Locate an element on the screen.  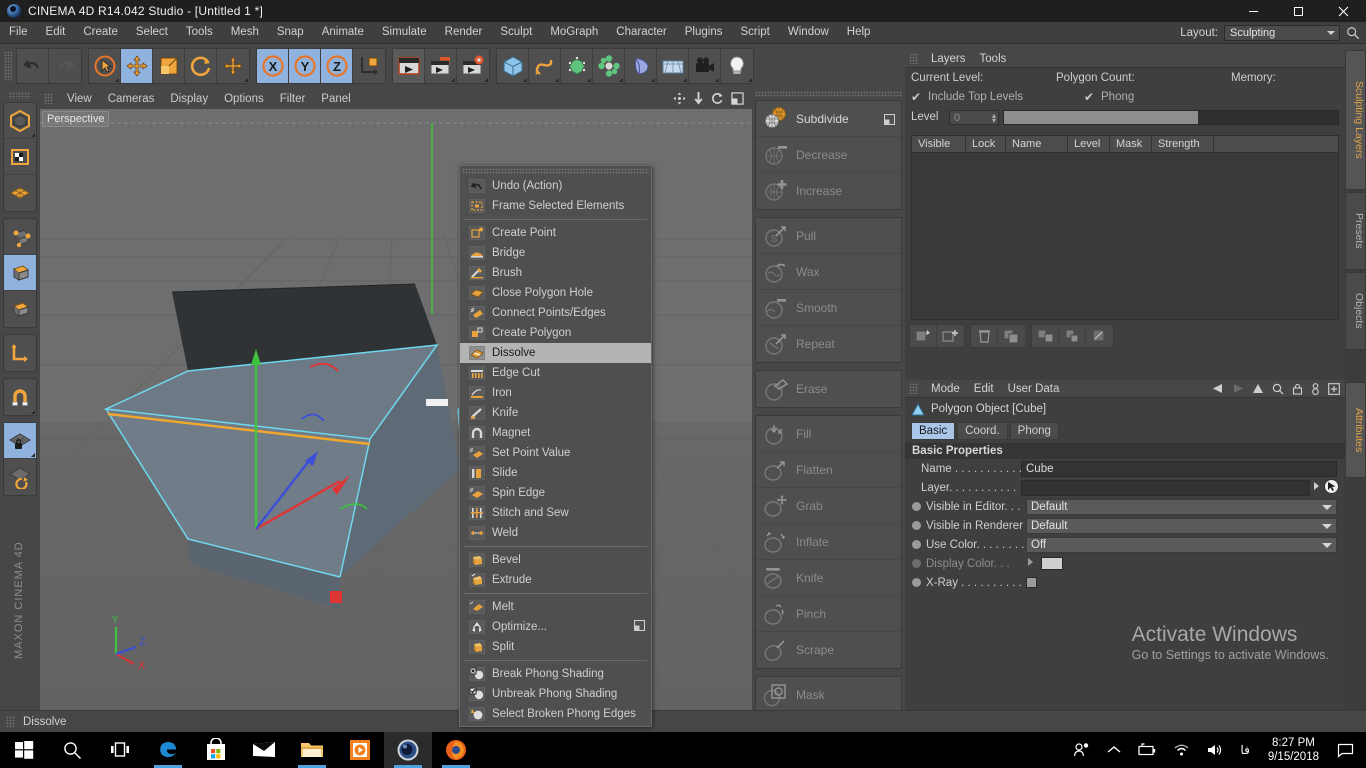
add-light-button is located at coordinates (737, 66).